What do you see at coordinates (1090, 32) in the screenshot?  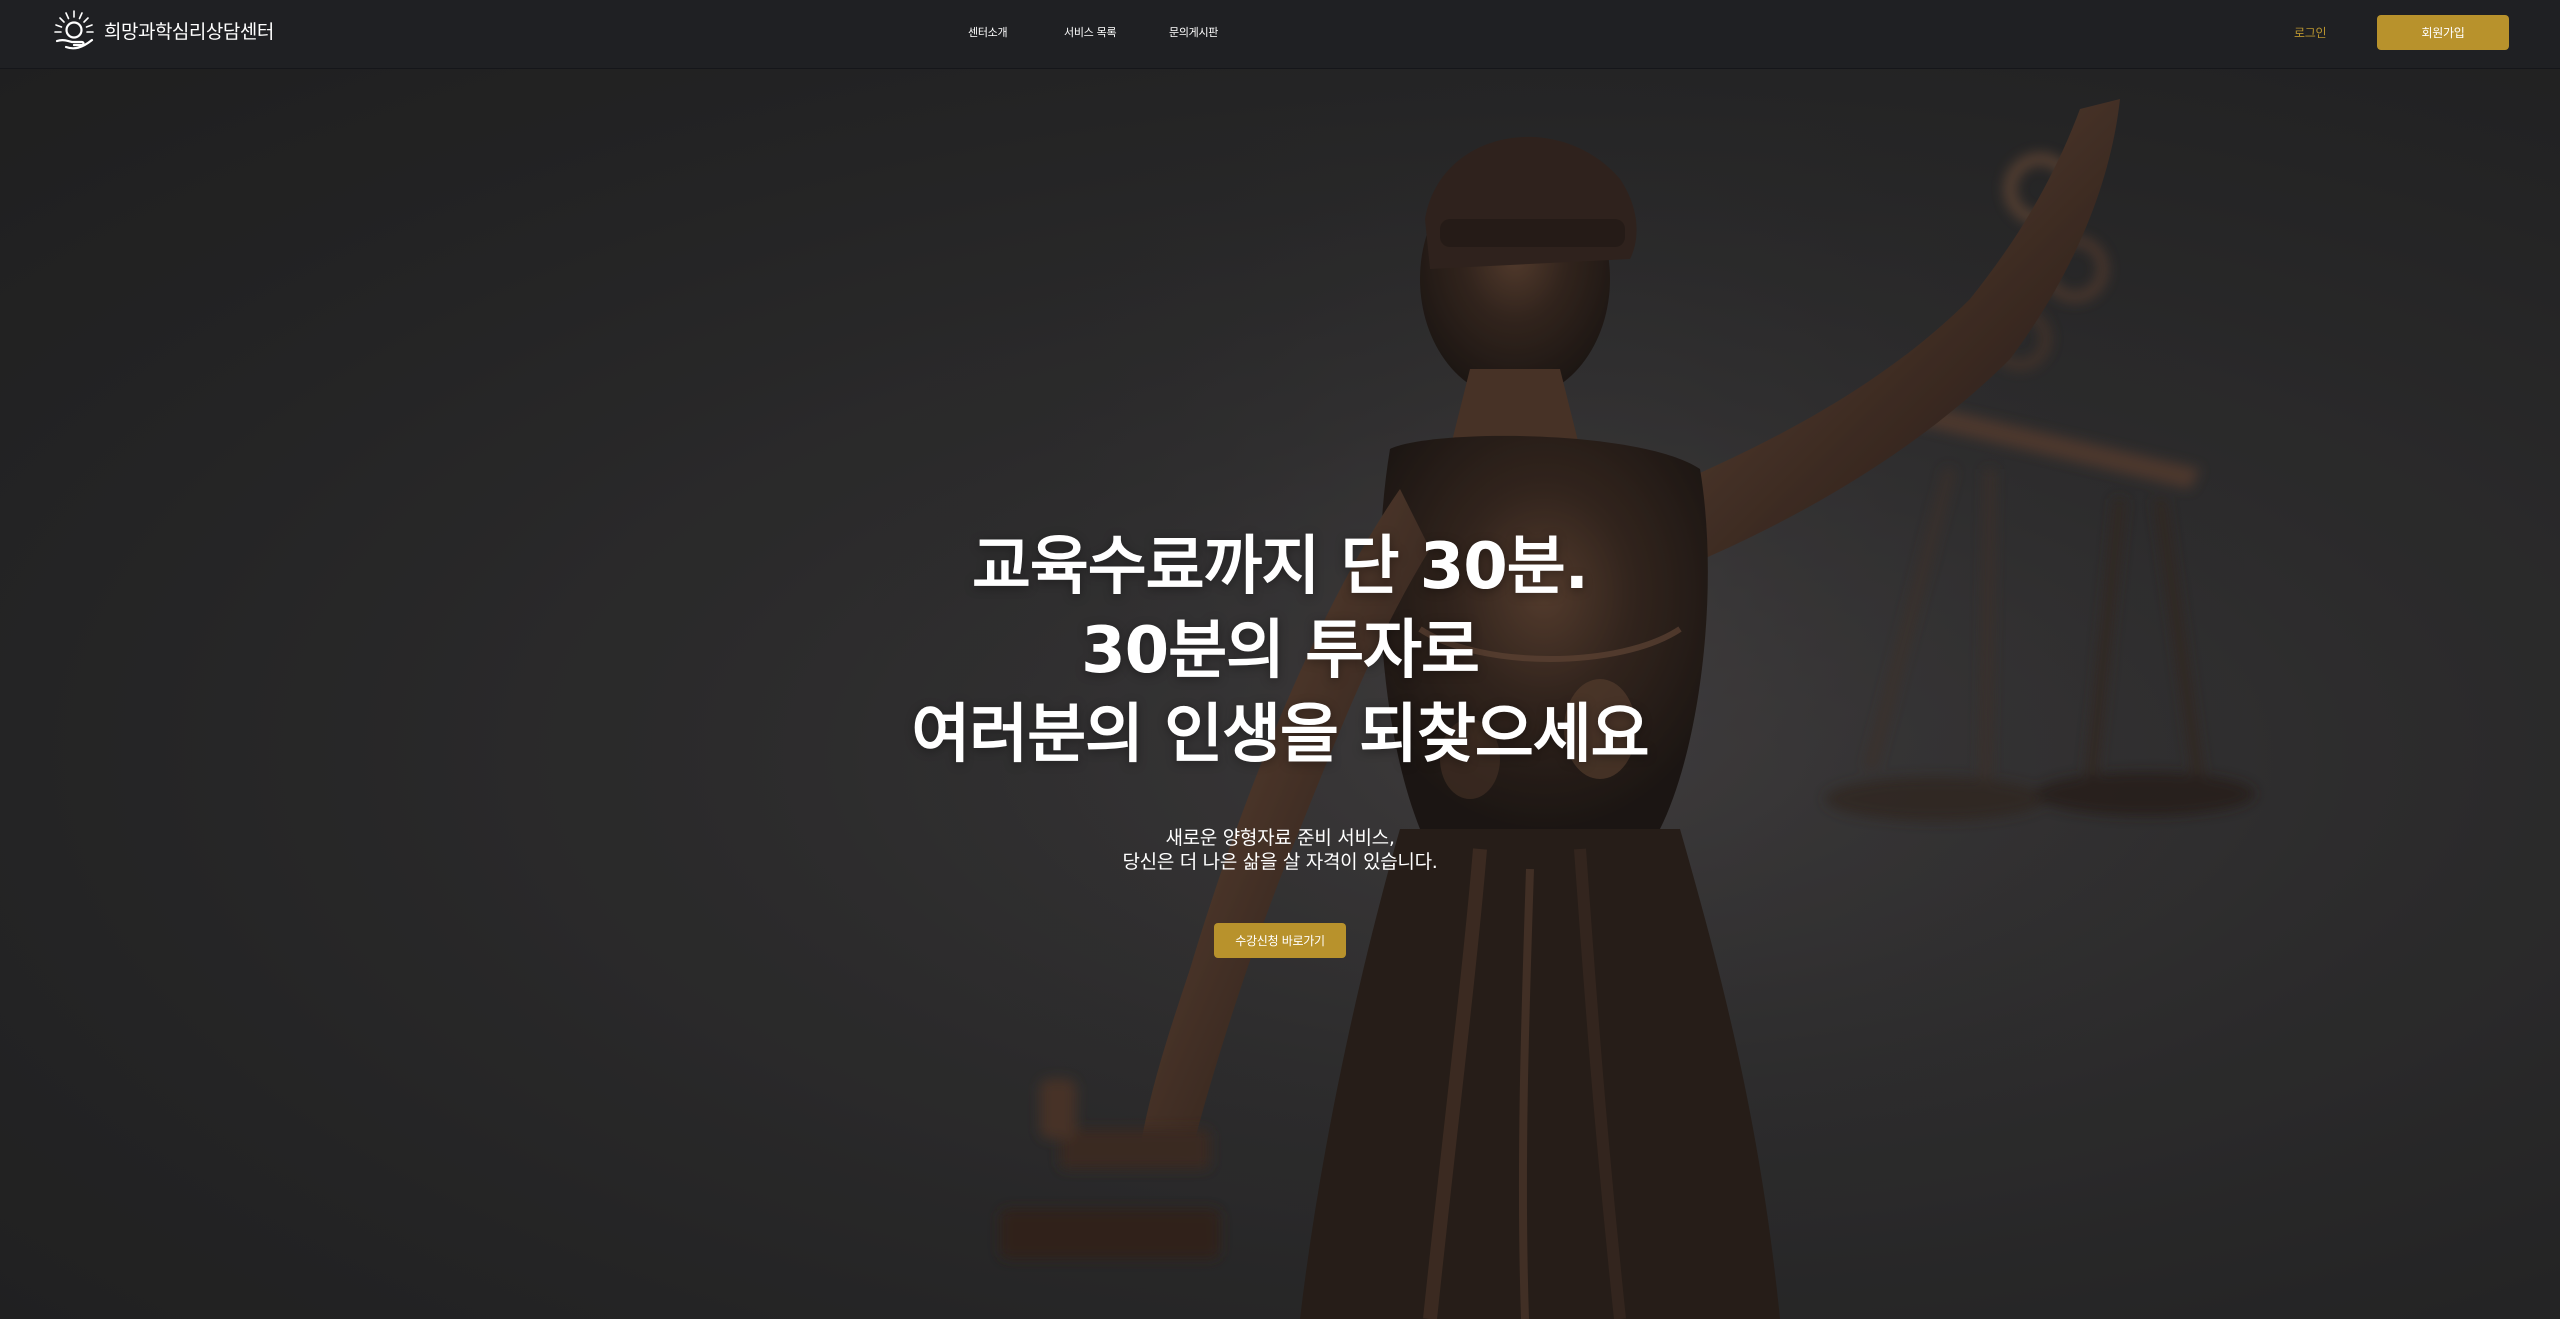 I see `nav-service-list: 서비스 목록` at bounding box center [1090, 32].